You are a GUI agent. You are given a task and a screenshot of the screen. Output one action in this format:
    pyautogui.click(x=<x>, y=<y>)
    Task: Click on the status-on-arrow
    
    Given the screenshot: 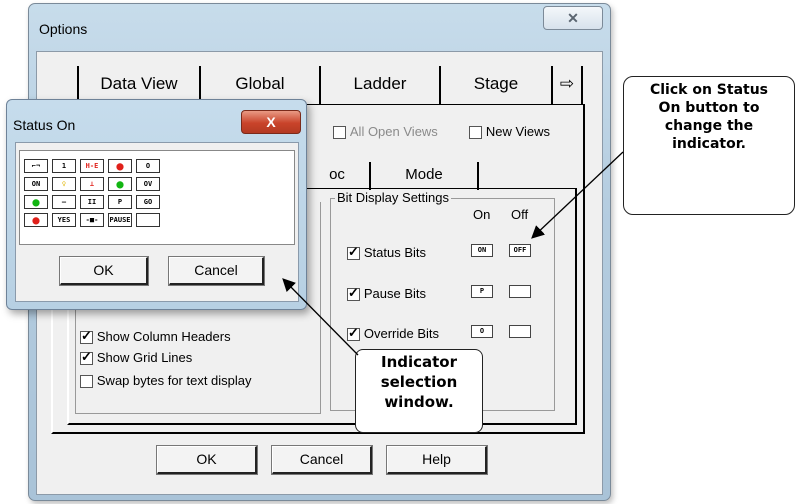 What is the action you would take?
    pyautogui.click(x=577, y=195)
    